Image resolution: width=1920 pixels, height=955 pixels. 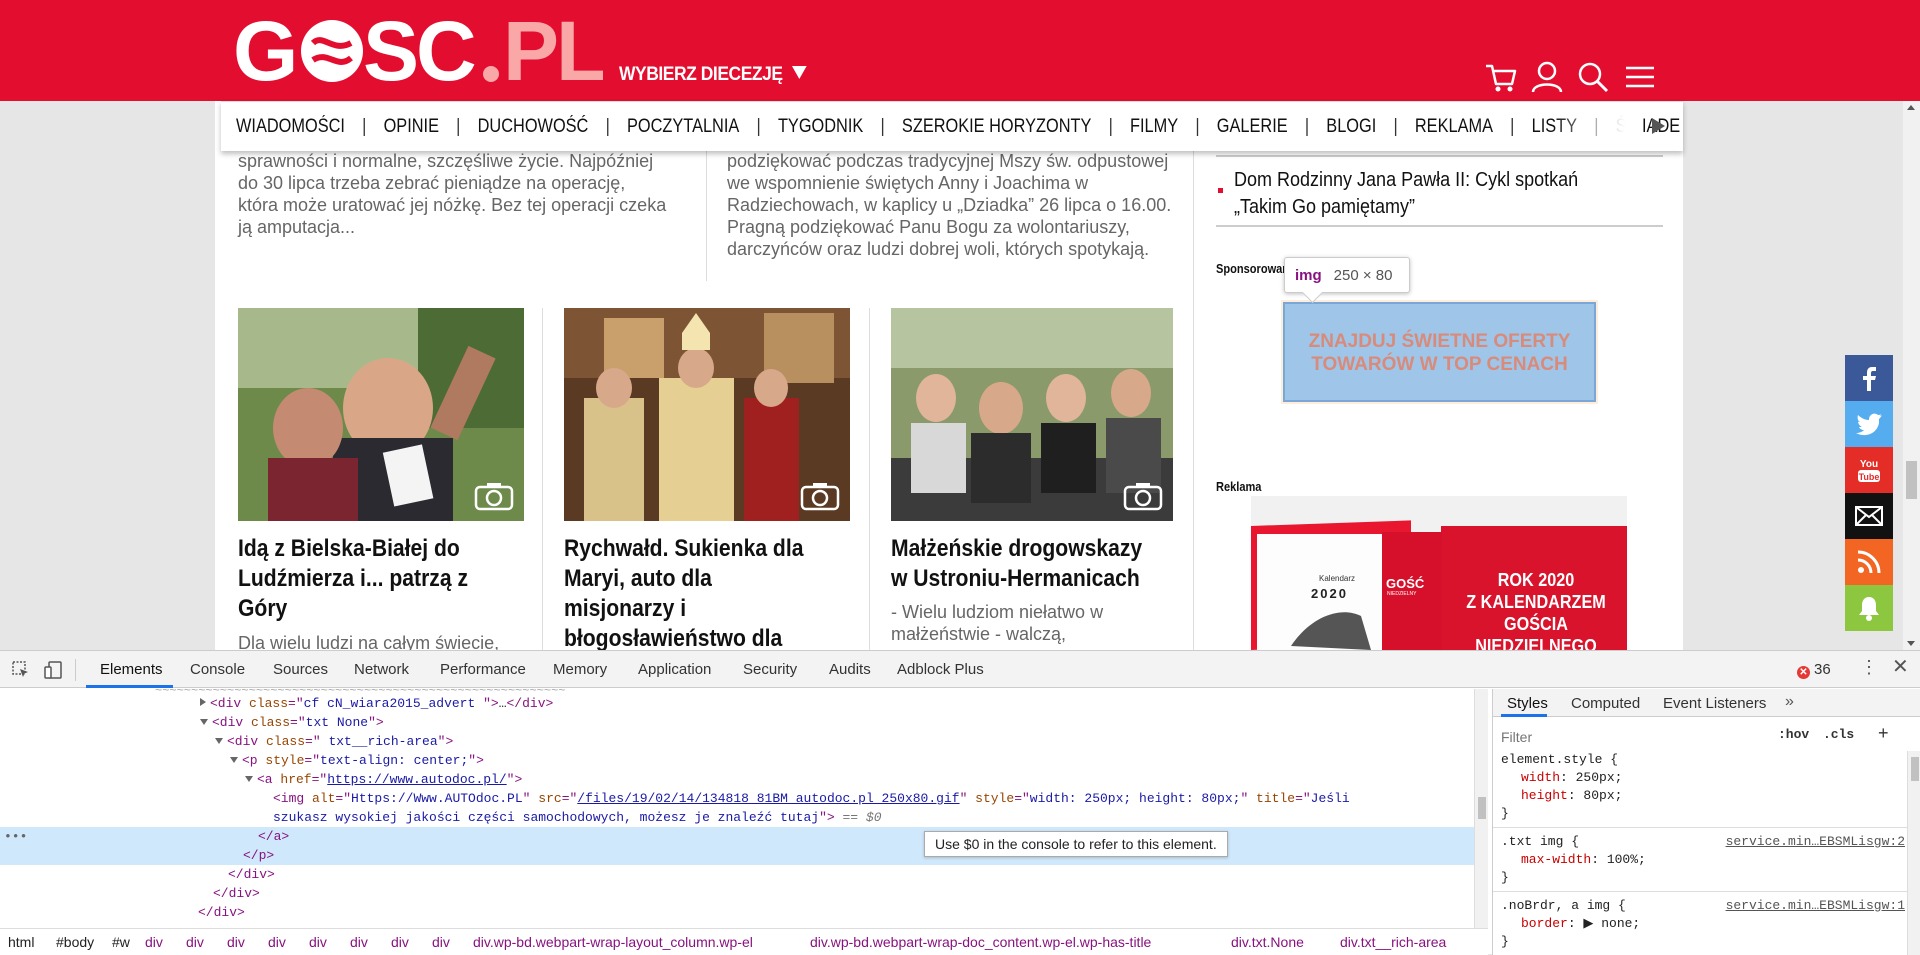 I want to click on rss-button, so click(x=1869, y=562).